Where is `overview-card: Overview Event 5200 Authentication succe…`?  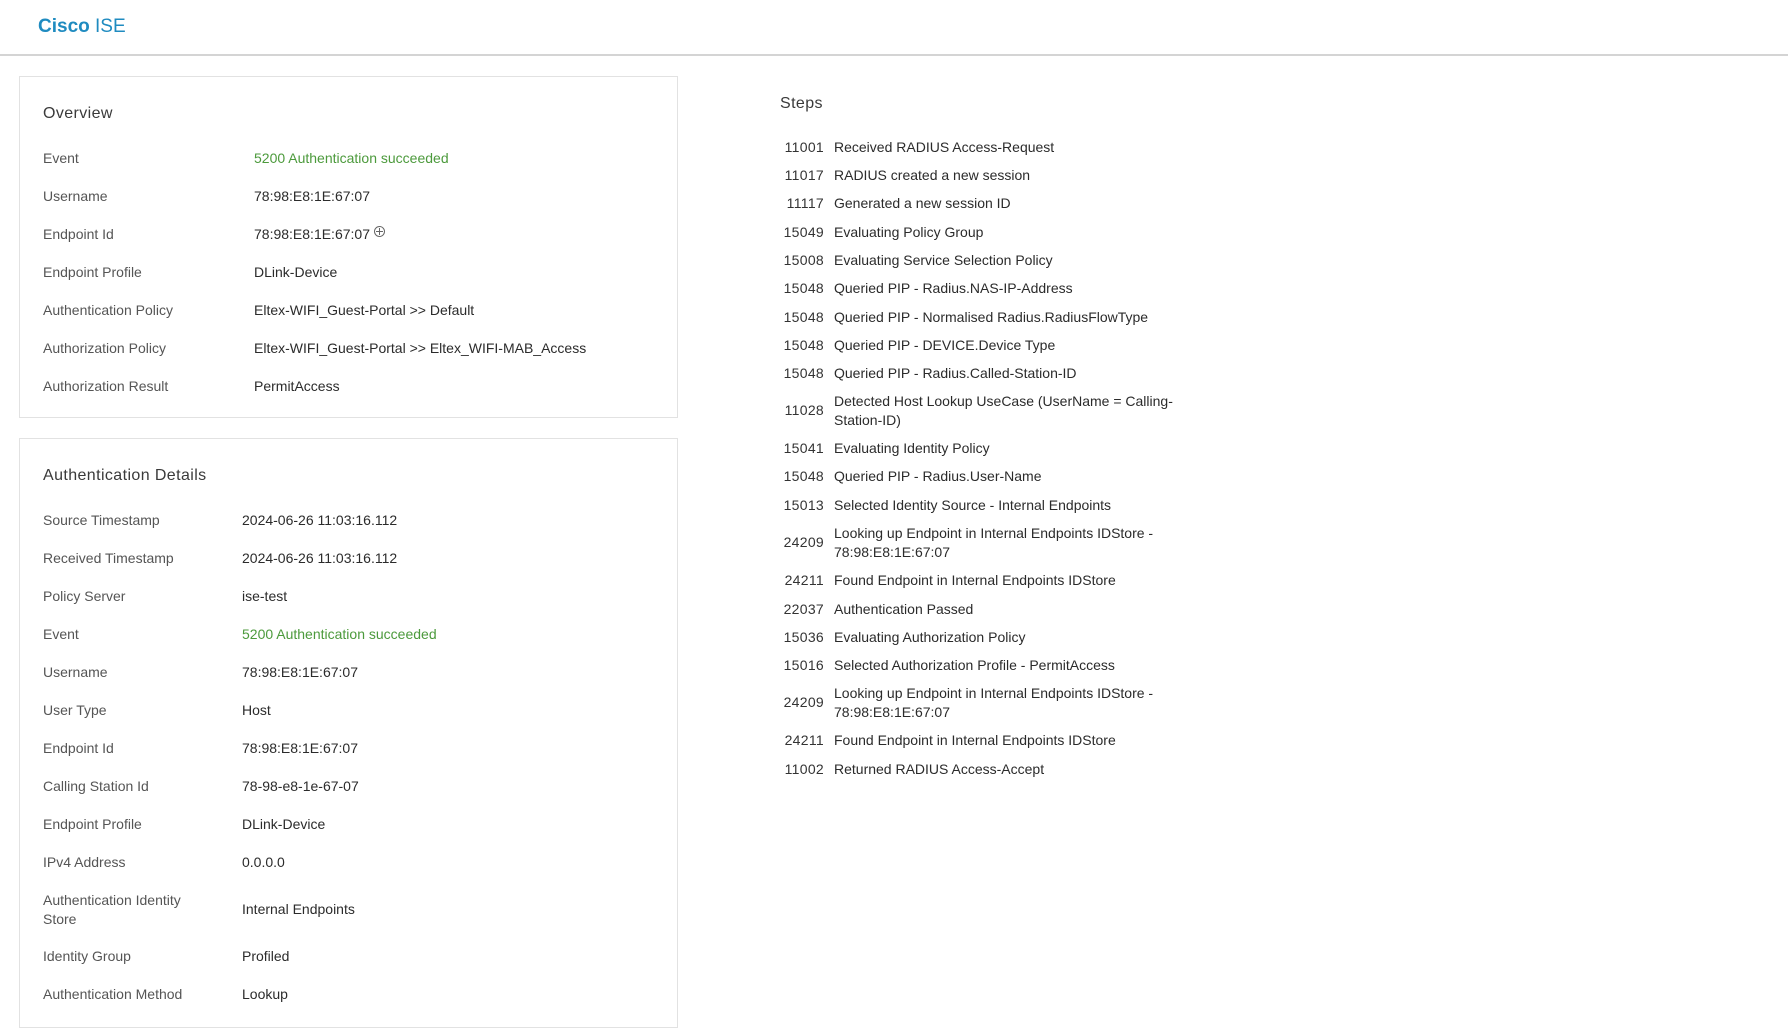 overview-card: Overview Event 5200 Authentication succe… is located at coordinates (348, 247).